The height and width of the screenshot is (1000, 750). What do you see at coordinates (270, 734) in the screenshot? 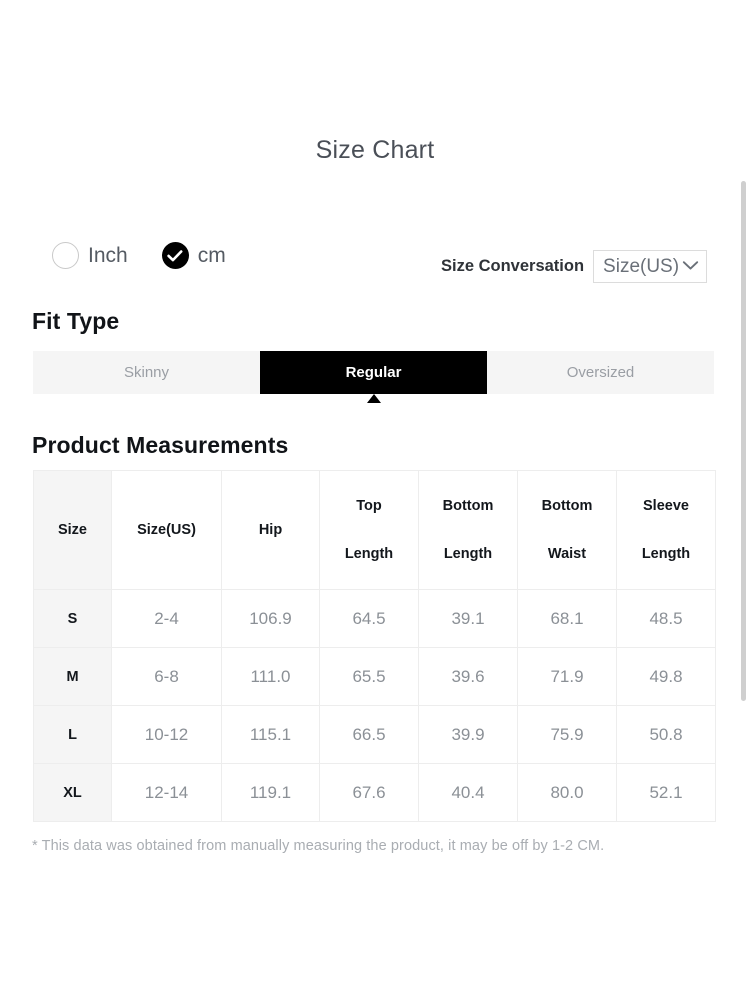
I see `cell-hip: 115.1` at bounding box center [270, 734].